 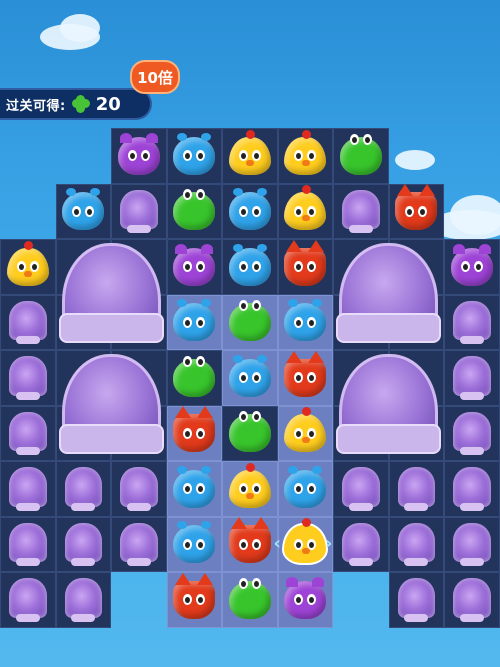 I want to click on reward-label: 过关可得:, so click(x=36, y=106).